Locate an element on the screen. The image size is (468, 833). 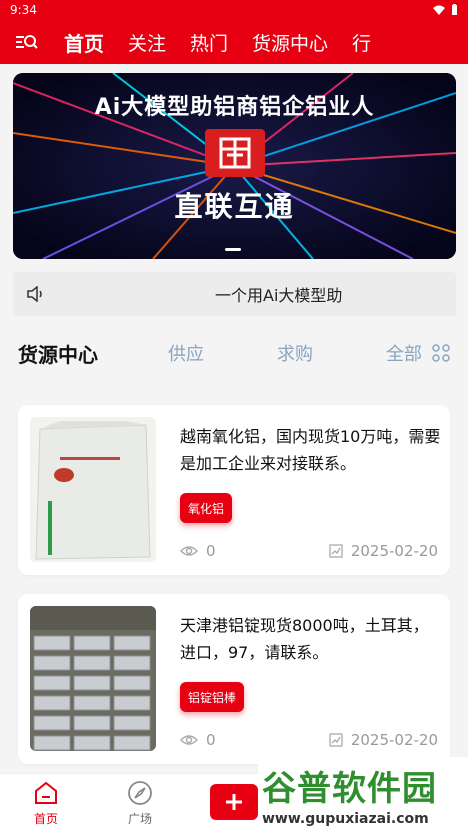
grid-icon is located at coordinates (441, 353).